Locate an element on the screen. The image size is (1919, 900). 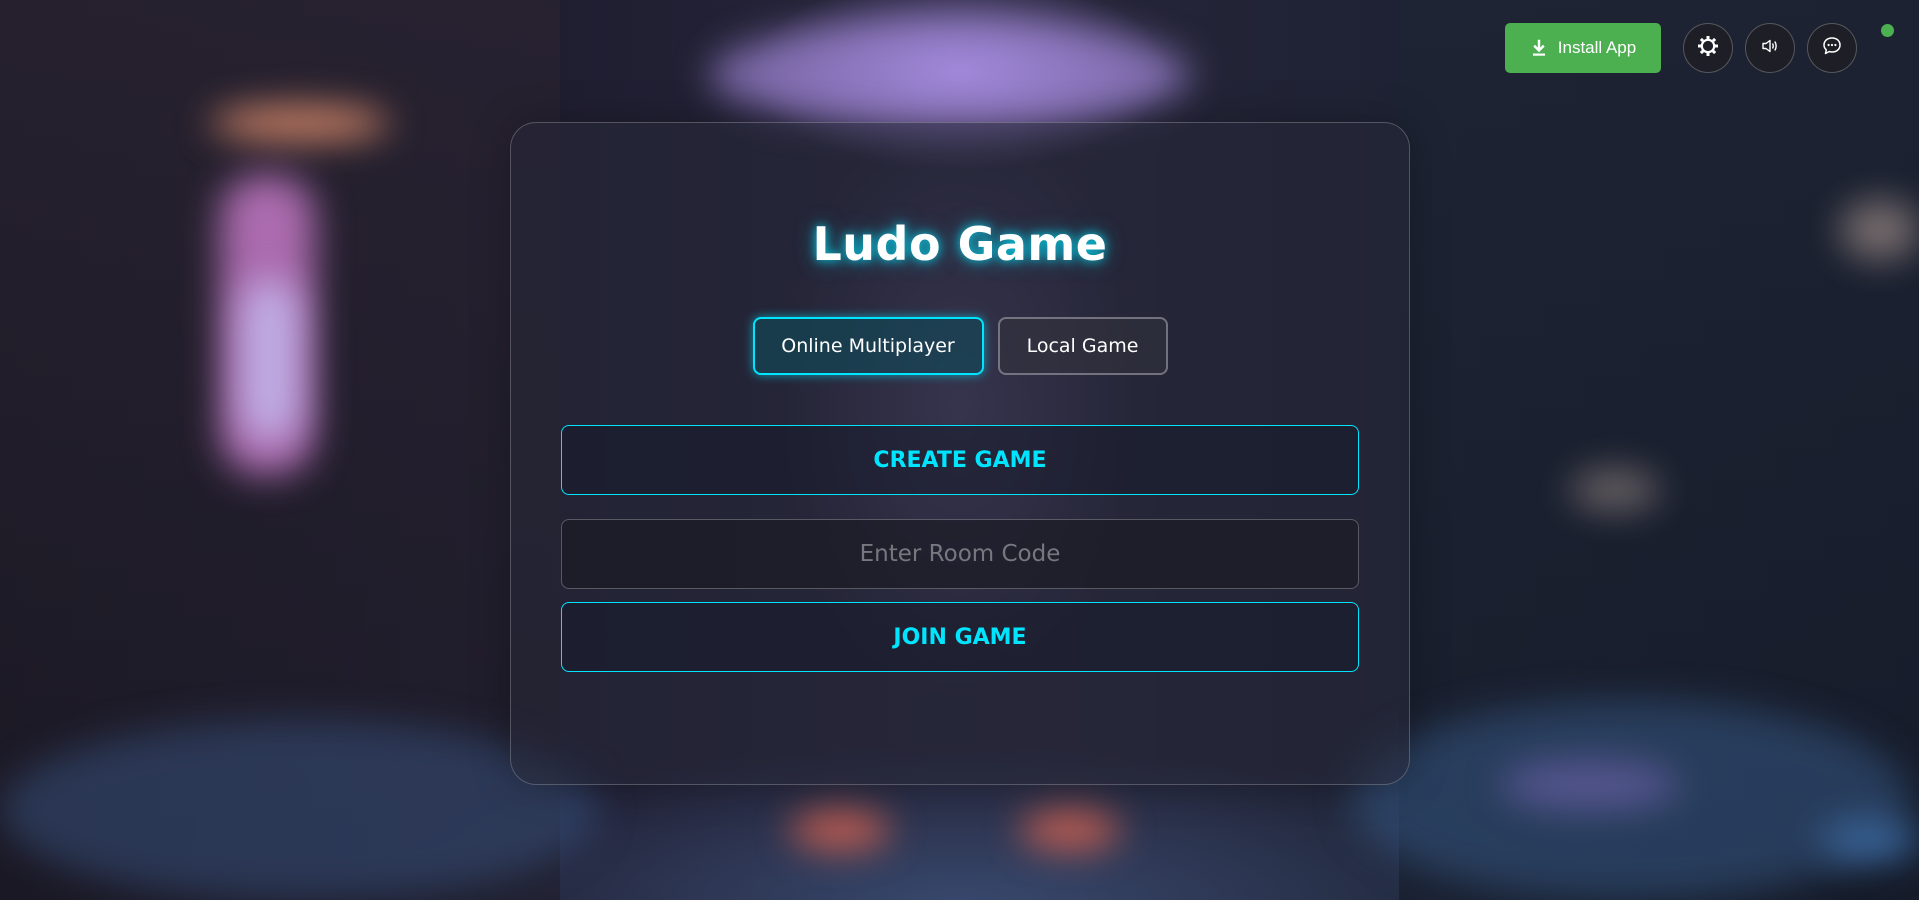
connection-status-indicator is located at coordinates (1887, 30).